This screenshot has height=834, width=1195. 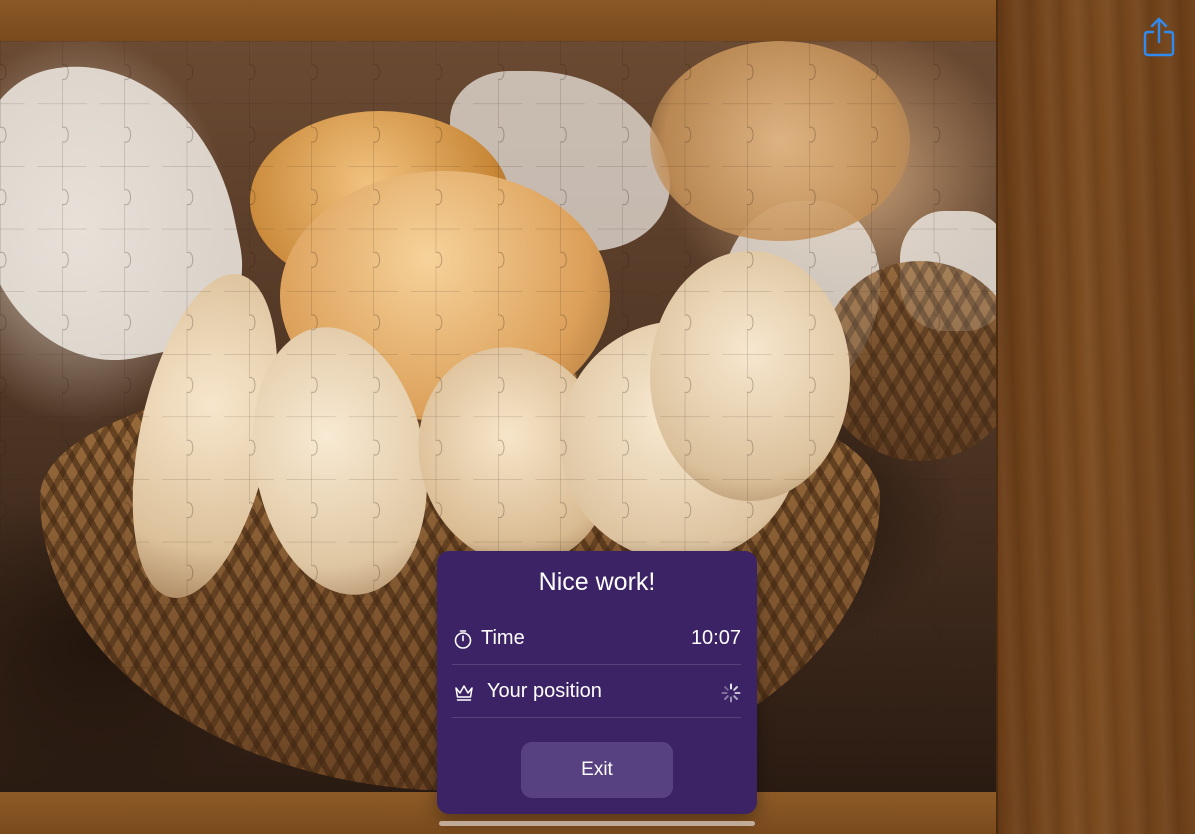 I want to click on spinner-icon, so click(x=731, y=693).